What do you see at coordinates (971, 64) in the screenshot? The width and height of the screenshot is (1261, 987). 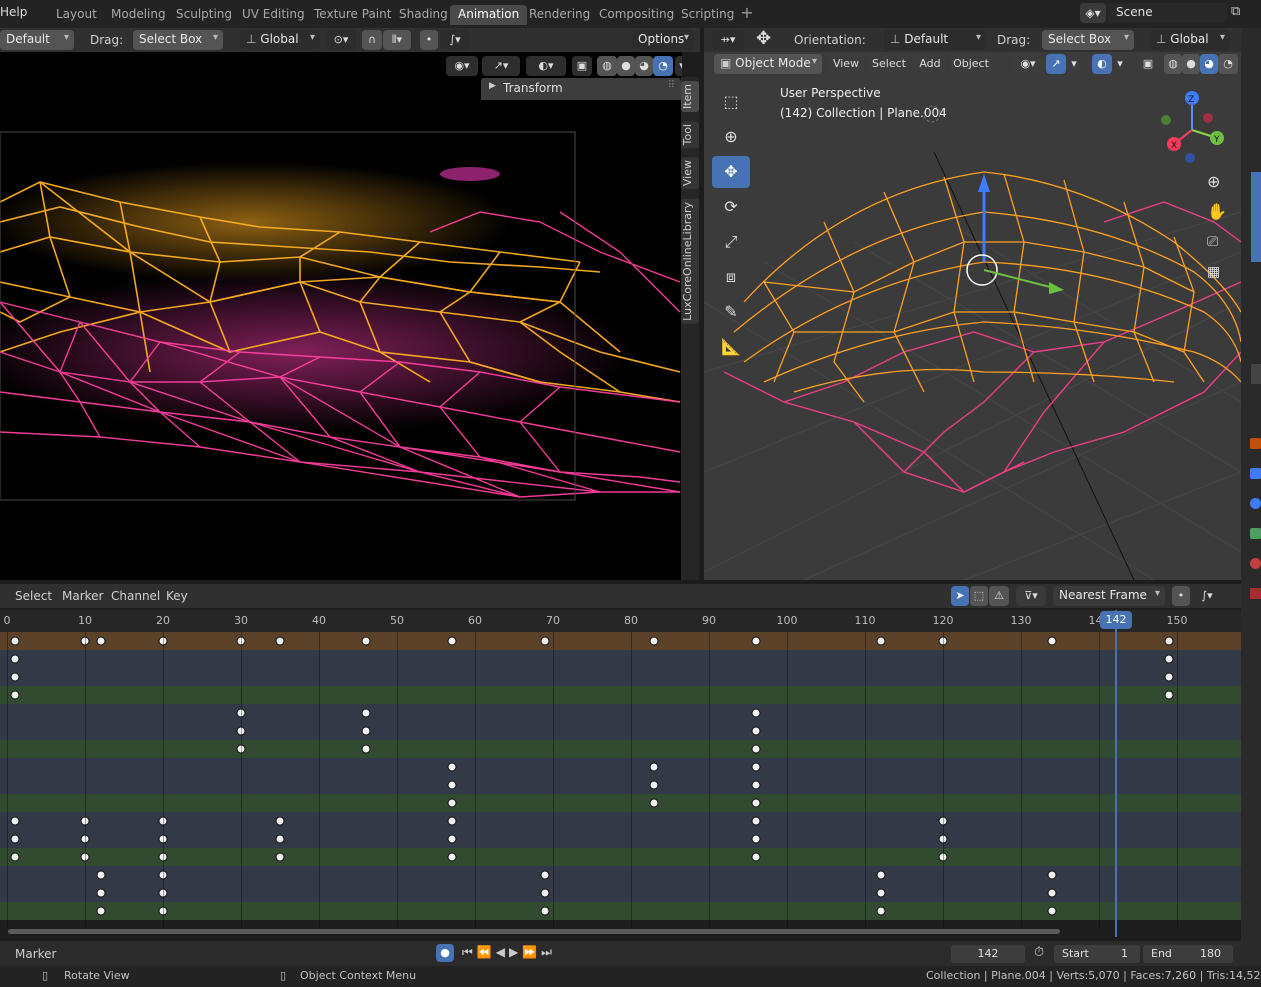 I see `object-menu: Object` at bounding box center [971, 64].